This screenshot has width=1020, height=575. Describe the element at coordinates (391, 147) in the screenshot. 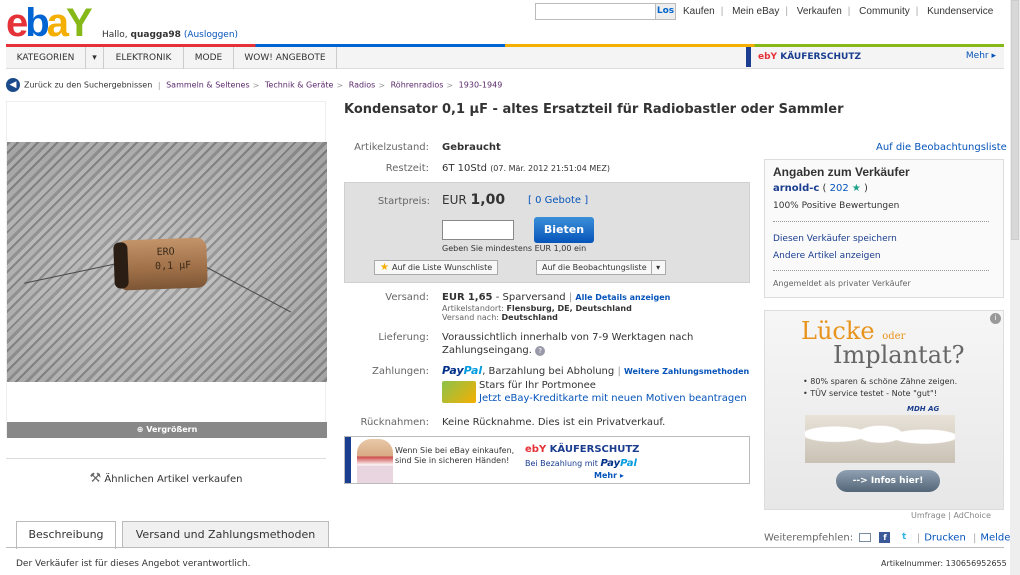

I see `condition-label: Artikelzustand:` at that location.